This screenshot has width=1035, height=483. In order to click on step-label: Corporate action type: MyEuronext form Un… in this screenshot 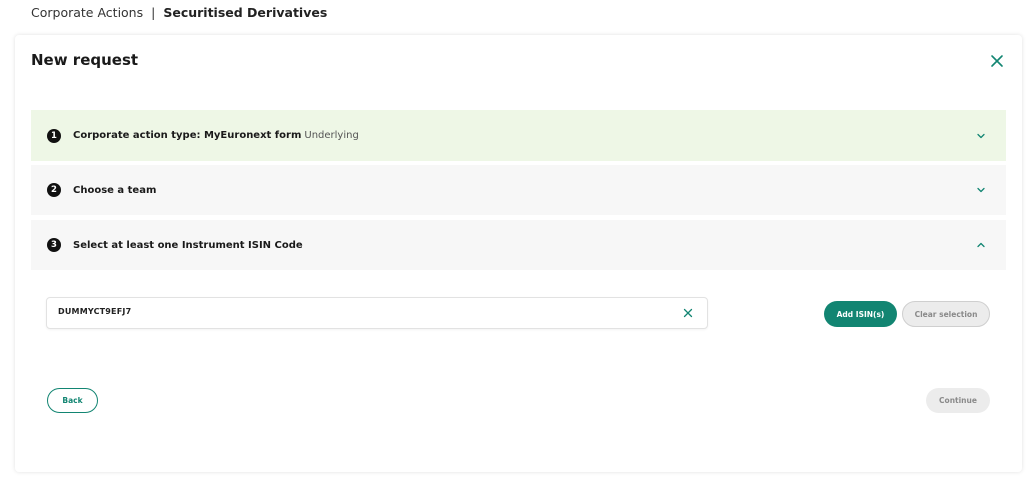, I will do `click(216, 135)`.